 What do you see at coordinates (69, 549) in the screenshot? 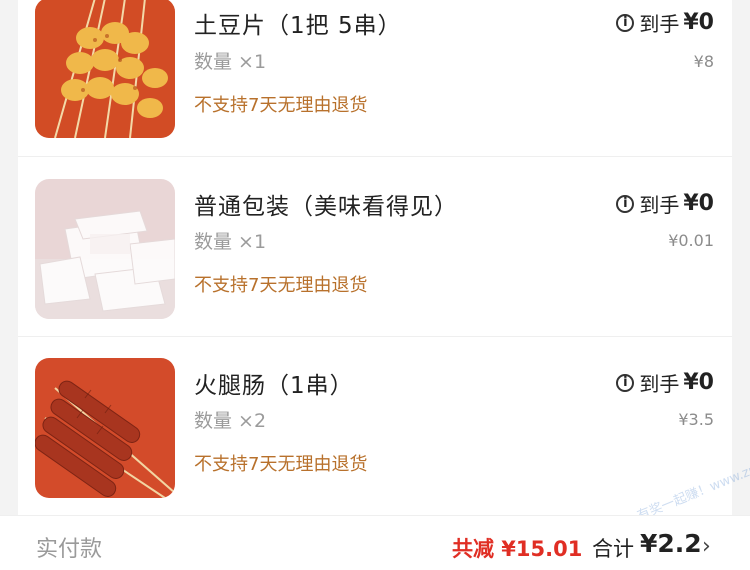
I see `actual-payment-label: 实付款` at bounding box center [69, 549].